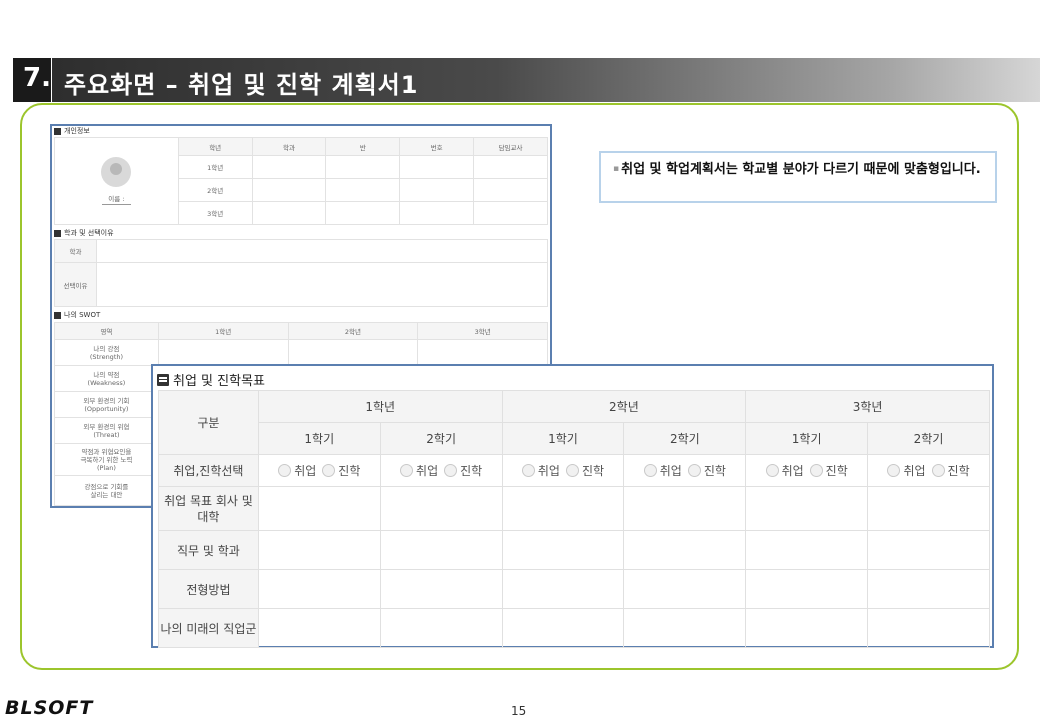  I want to click on goal-row: 나의 미래의 직업군, so click(574, 628).